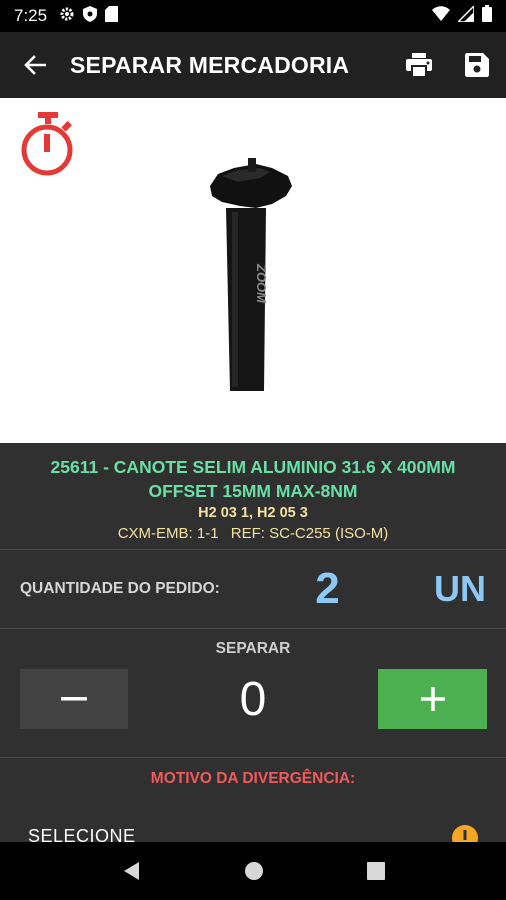  I want to click on order-quantity-label: QUANTIDADE DO PEDIDO:, so click(120, 588).